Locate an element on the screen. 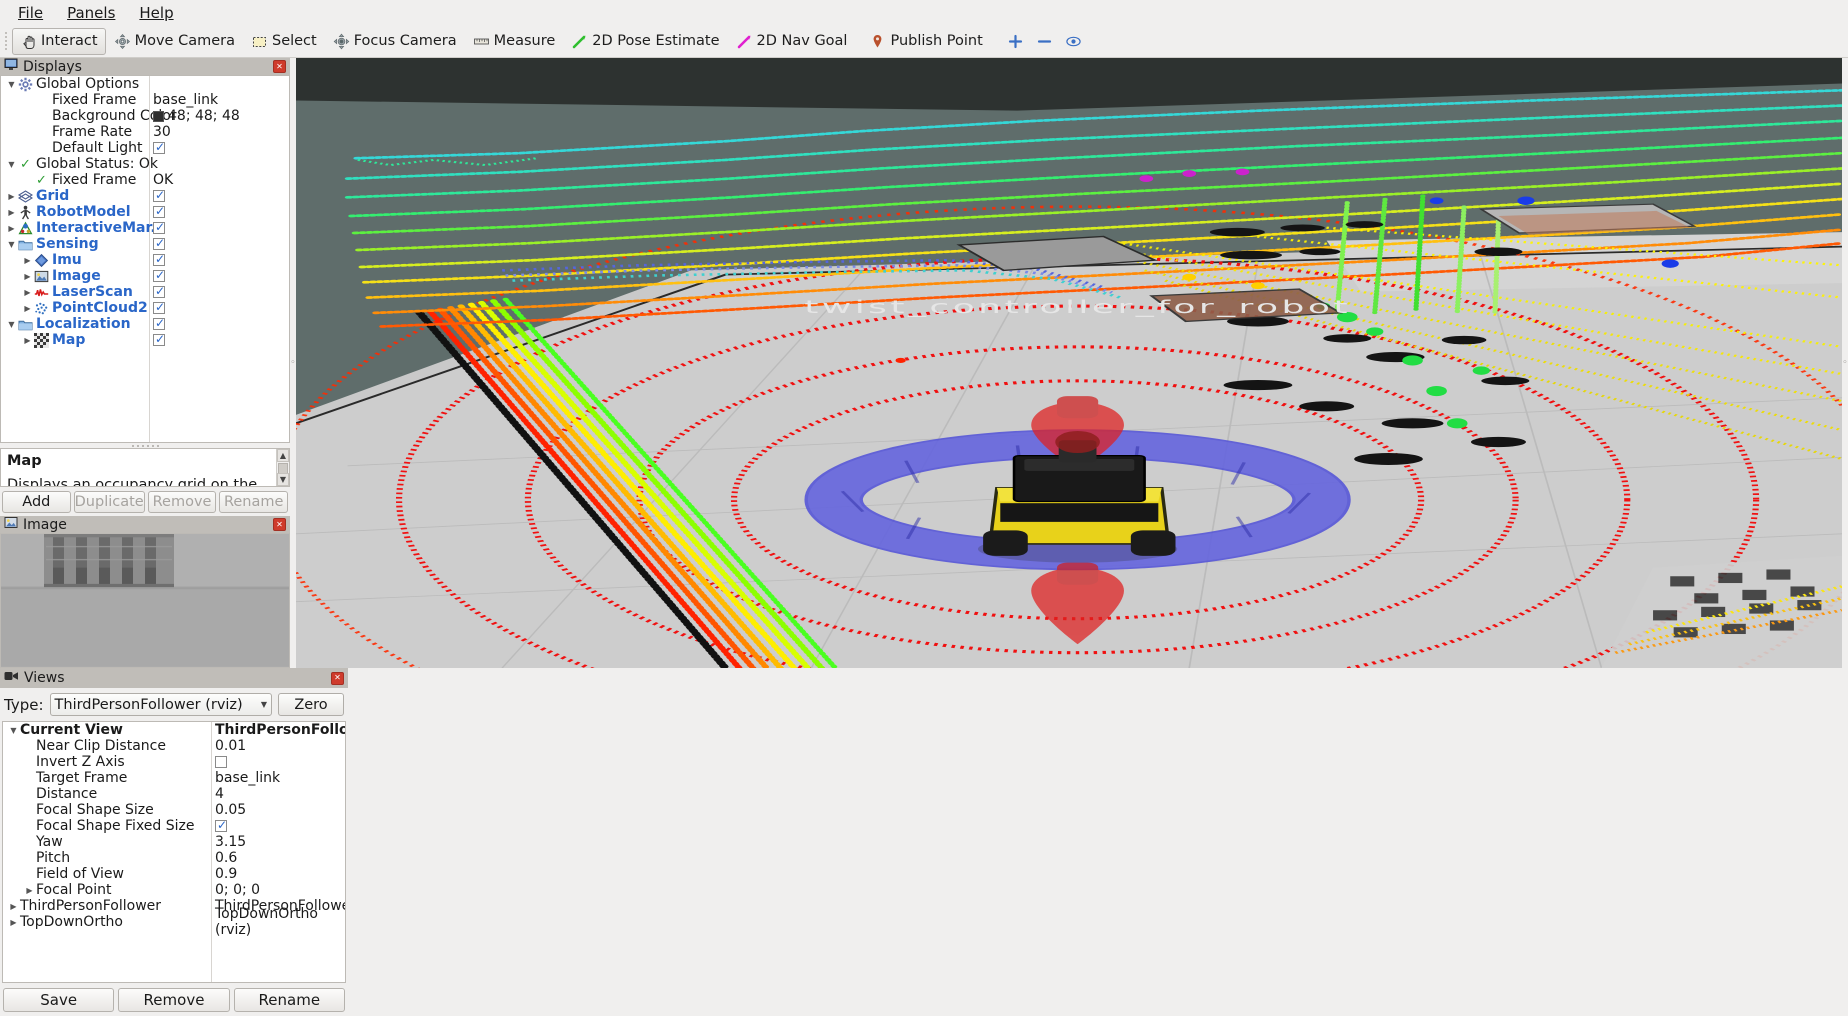 This screenshot has height=1016, width=1848. tree-row: Fixed Frame base_link is located at coordinates (145, 100).